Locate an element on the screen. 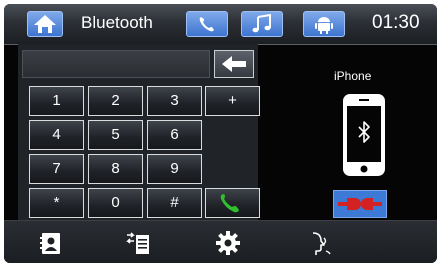  clock: 01:30 is located at coordinates (396, 22).